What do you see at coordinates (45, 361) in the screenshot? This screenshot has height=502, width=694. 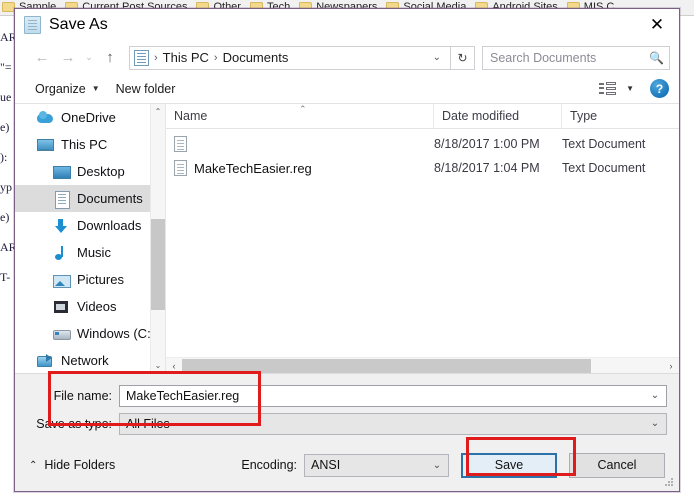 I see `network-icon` at bounding box center [45, 361].